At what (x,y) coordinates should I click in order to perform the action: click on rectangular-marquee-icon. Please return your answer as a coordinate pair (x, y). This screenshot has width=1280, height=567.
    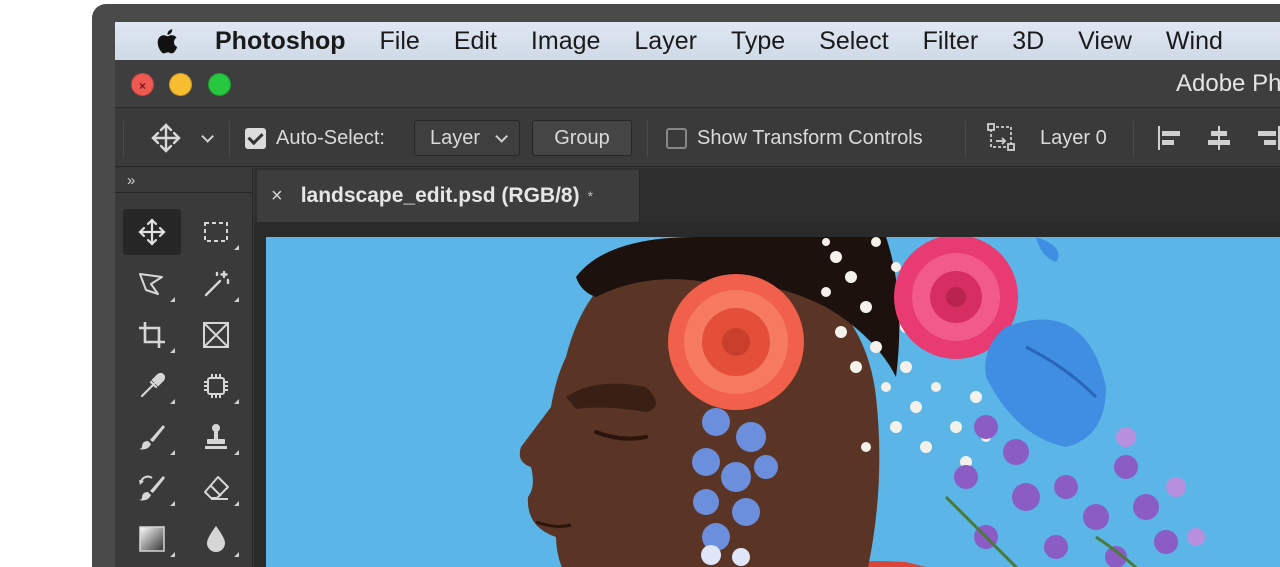
    Looking at the image, I should click on (216, 232).